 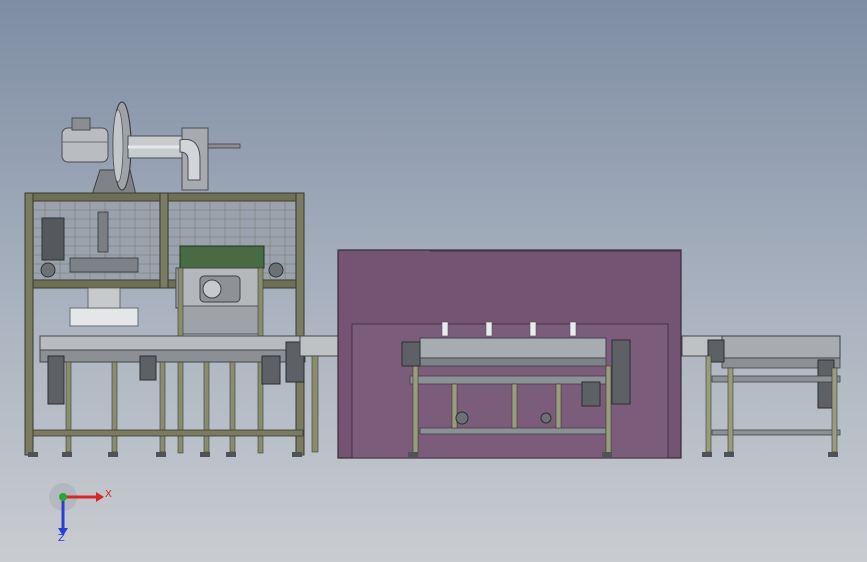 What do you see at coordinates (151, 148) in the screenshot?
I see `fan-blower-unit` at bounding box center [151, 148].